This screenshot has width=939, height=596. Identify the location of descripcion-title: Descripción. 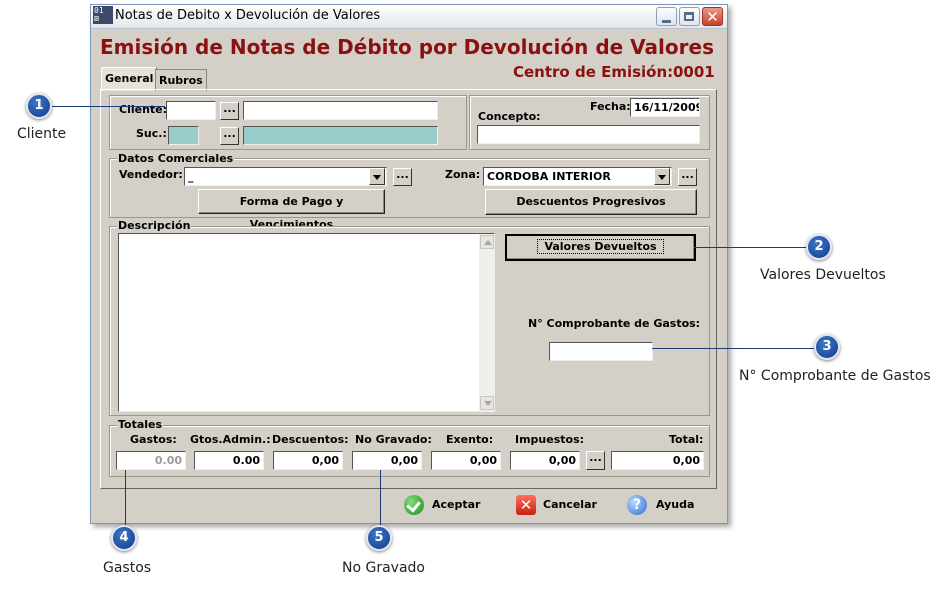
(154, 225).